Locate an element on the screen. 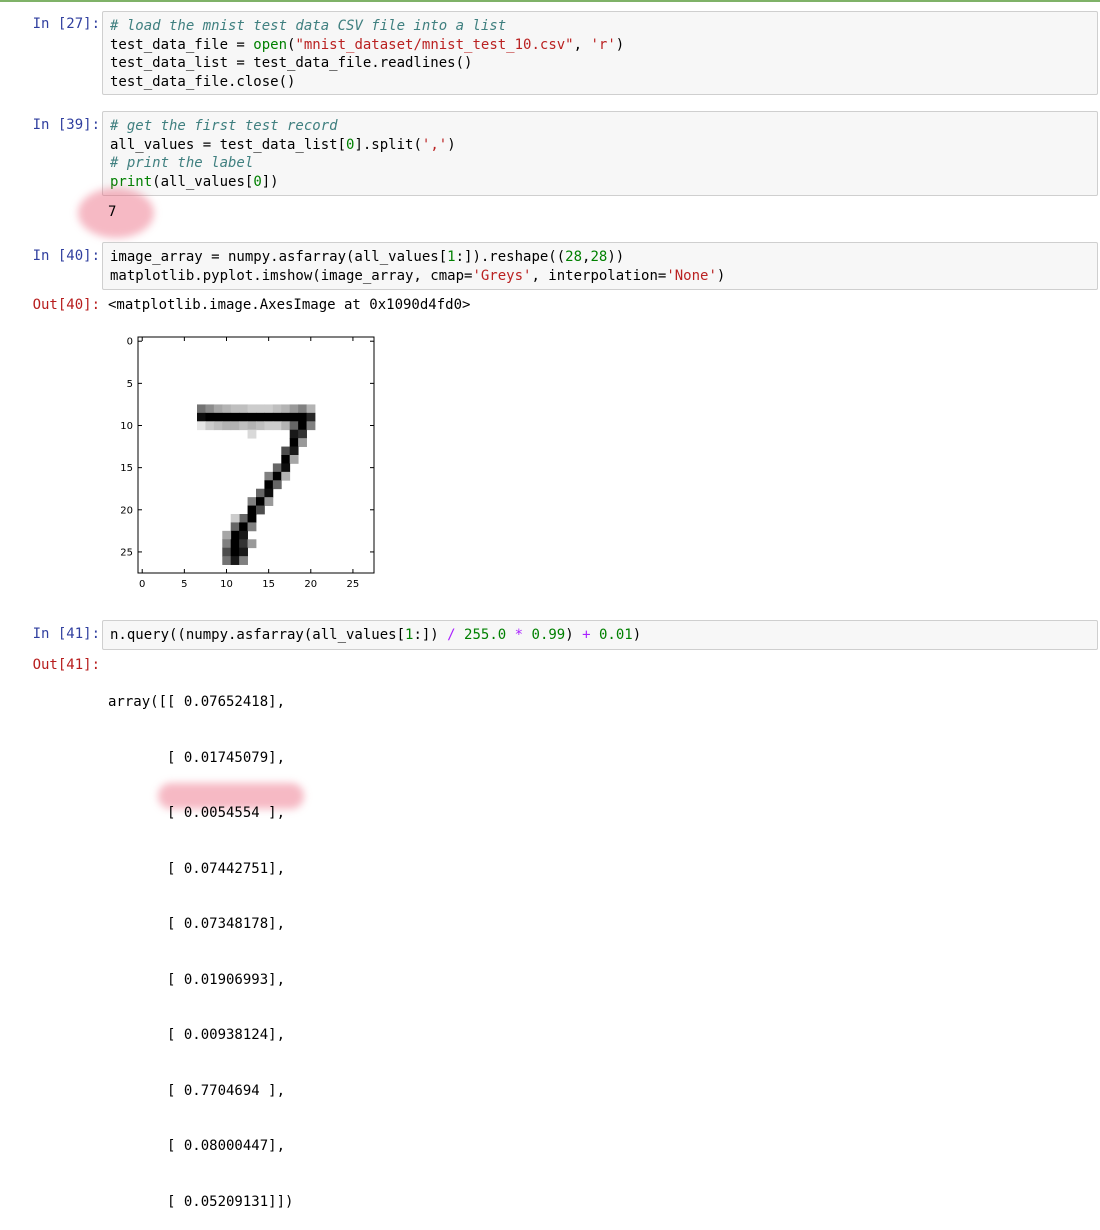  number-token: 0.99 is located at coordinates (548, 635).